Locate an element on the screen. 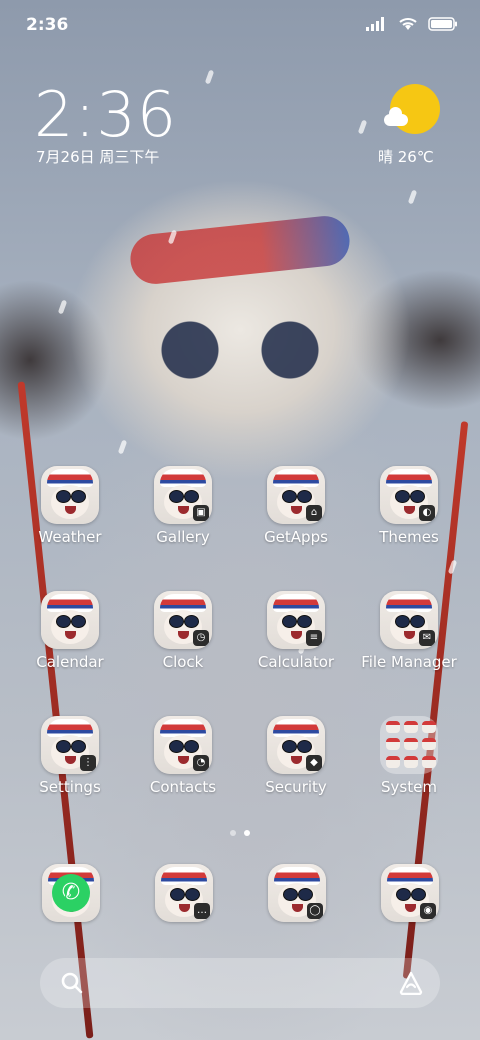 The height and width of the screenshot is (1040, 480). signal-icon is located at coordinates (375, 23).